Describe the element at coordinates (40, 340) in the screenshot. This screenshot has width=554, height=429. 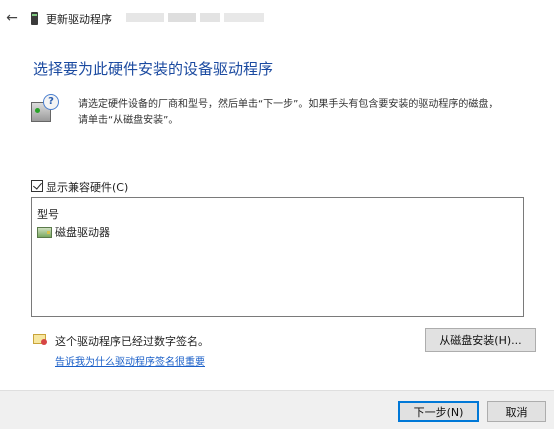
I see `certificate-icon` at that location.